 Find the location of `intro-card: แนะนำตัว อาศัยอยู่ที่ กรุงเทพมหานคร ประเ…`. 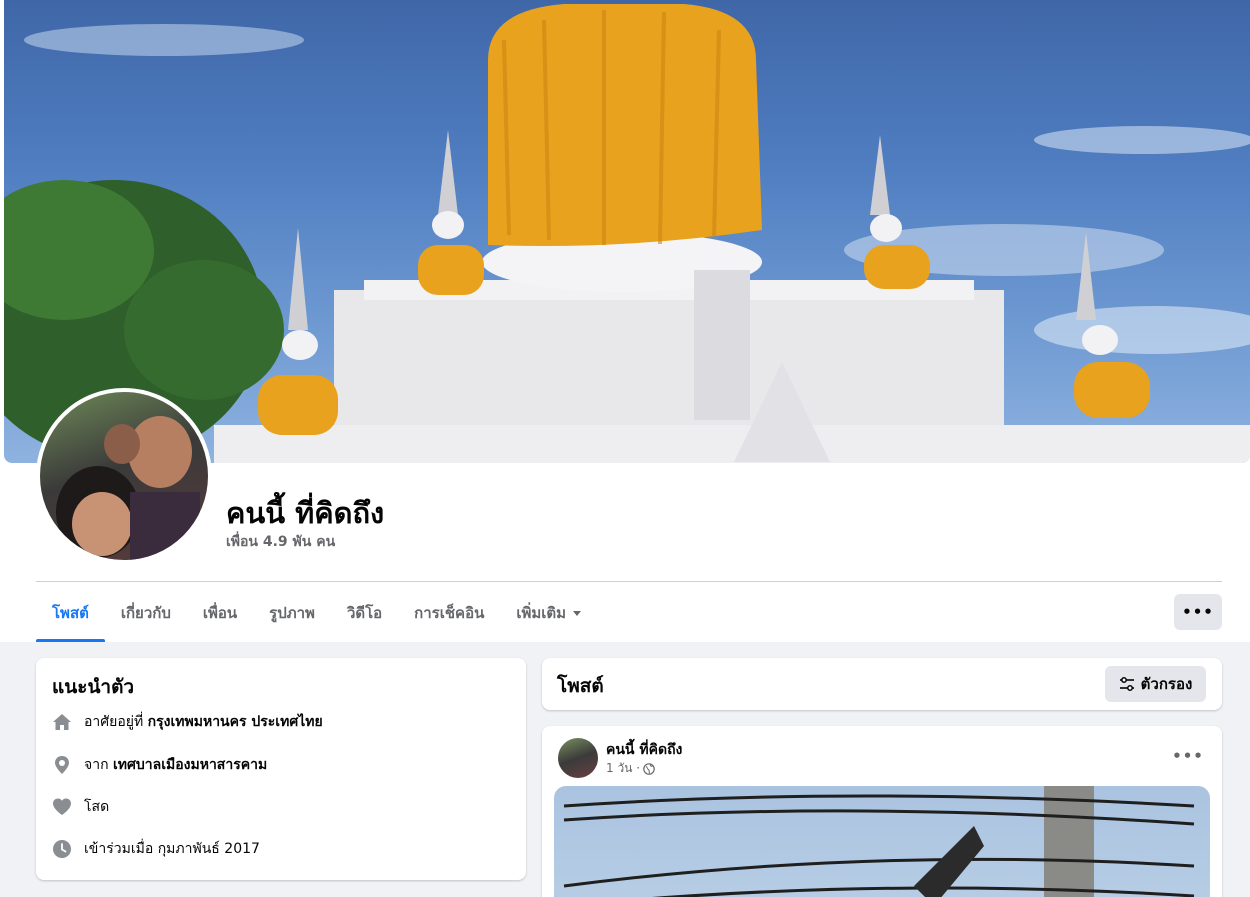

intro-card: แนะนำตัว อาศัยอยู่ที่ กรุงเทพมหานคร ประเ… is located at coordinates (281, 769).